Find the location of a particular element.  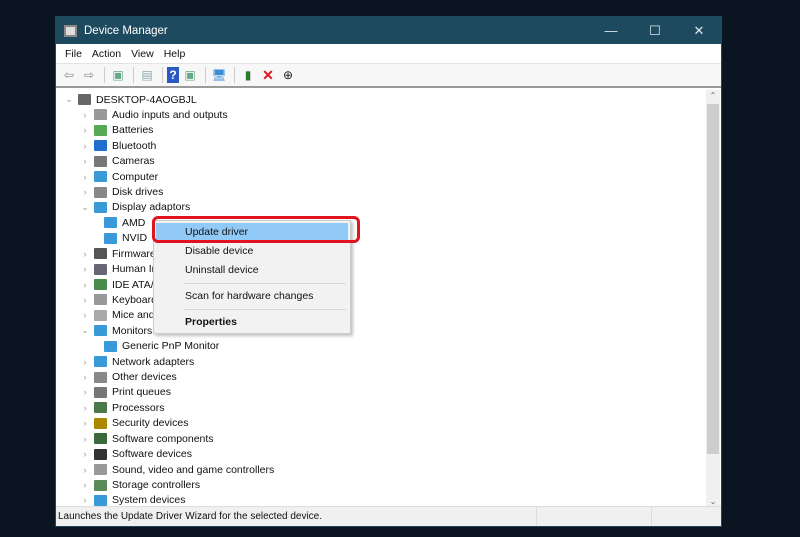

tree-item: › Cameras is located at coordinates (117, 161).